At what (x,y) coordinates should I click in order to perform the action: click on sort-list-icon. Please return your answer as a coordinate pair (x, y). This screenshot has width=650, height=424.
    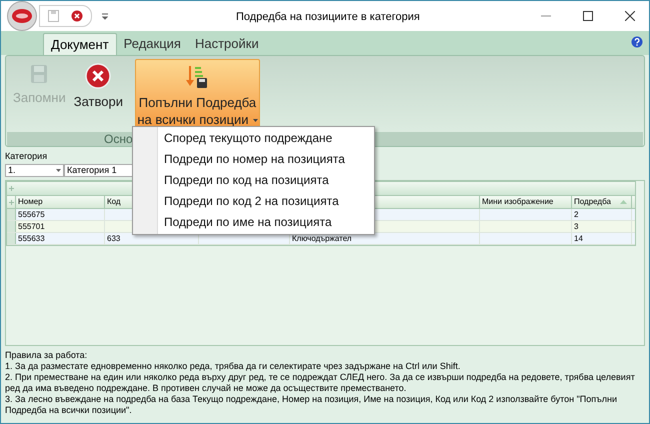
    Looking at the image, I should click on (197, 77).